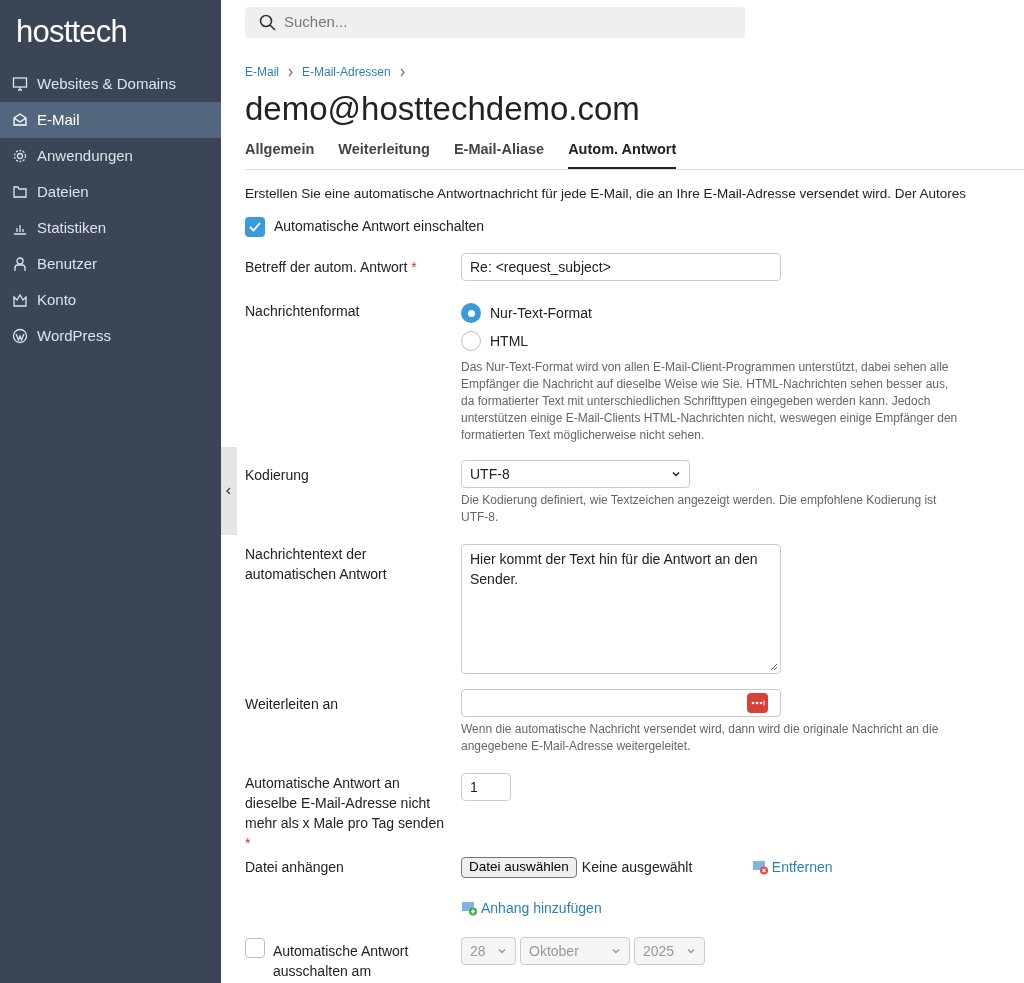 The width and height of the screenshot is (1024, 983). What do you see at coordinates (621, 703) in the screenshot?
I see `input-field` at bounding box center [621, 703].